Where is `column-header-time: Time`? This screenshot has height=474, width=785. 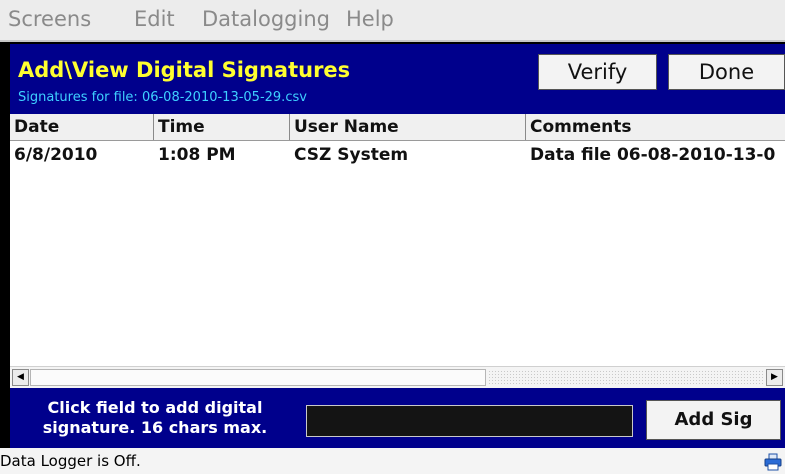
column-header-time: Time is located at coordinates (222, 127).